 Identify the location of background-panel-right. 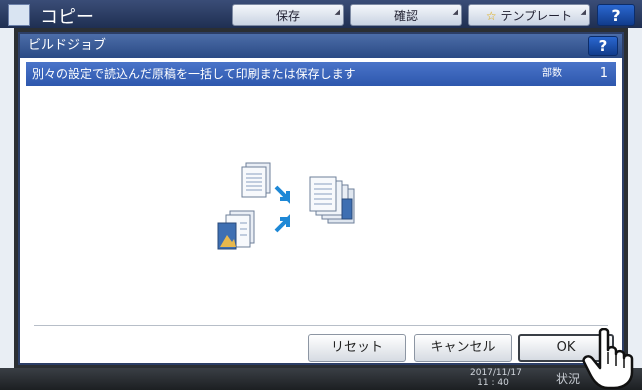
(635, 198).